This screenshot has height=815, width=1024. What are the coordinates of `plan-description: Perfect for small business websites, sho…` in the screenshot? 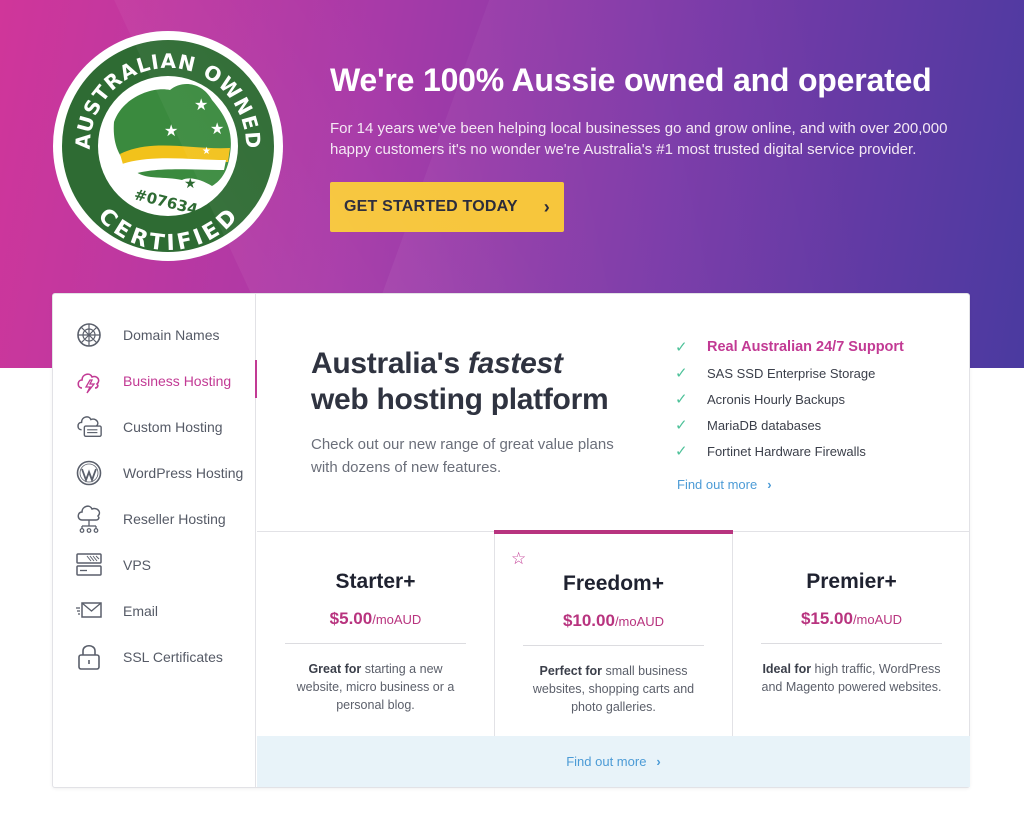 It's located at (613, 689).